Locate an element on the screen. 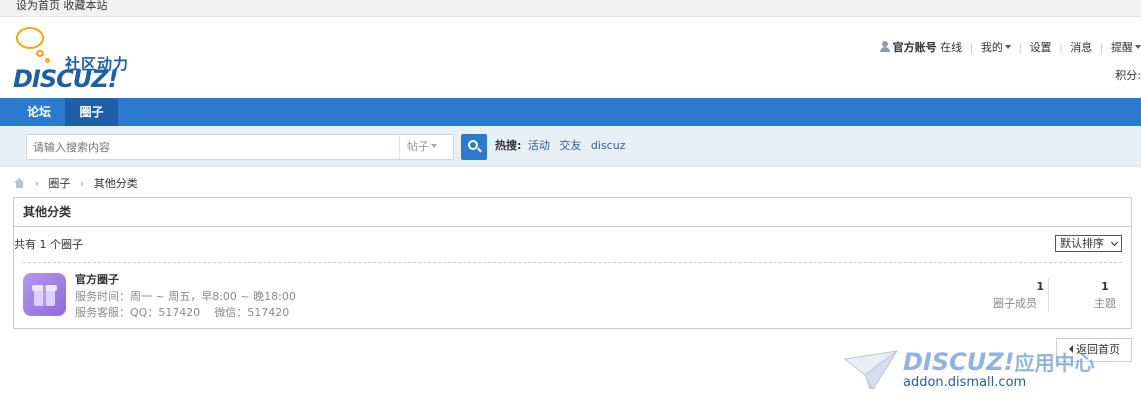  bookmark-link: 收藏本站 is located at coordinates (86, 6).